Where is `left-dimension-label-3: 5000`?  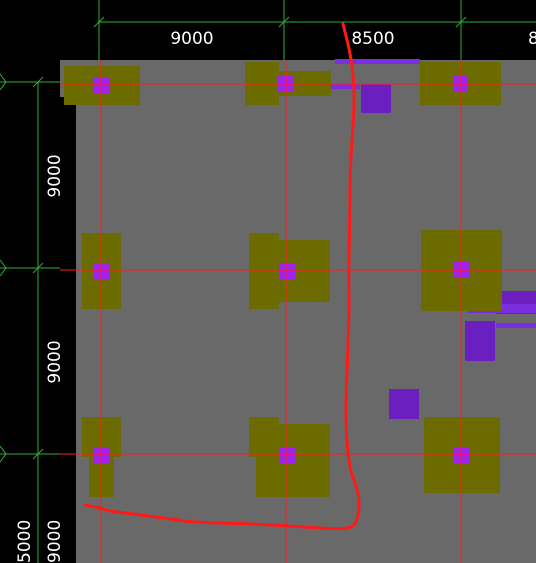
left-dimension-label-3: 5000 is located at coordinates (25, 541).